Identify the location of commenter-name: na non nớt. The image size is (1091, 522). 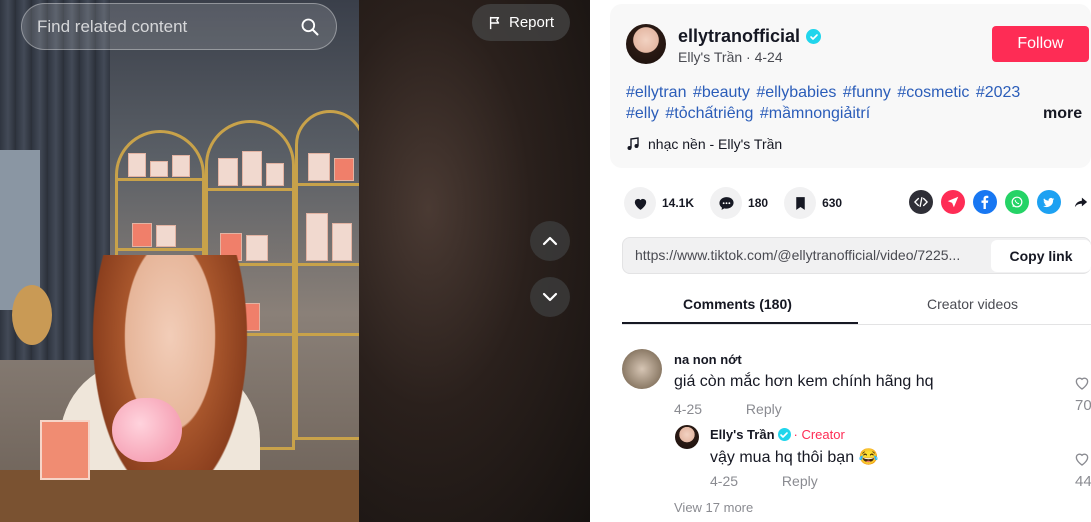
(708, 359).